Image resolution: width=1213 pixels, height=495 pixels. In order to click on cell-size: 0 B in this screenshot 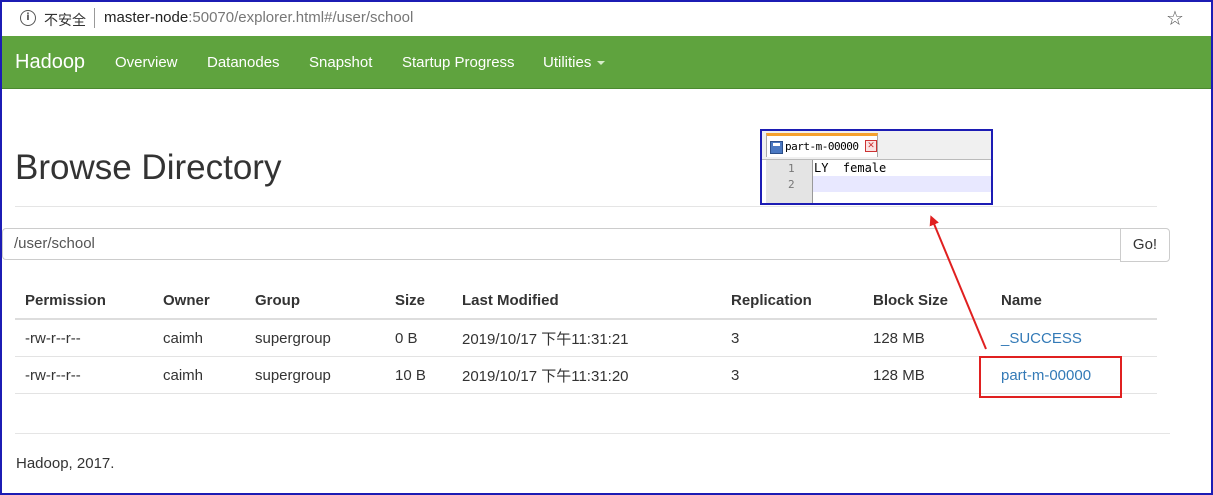, I will do `click(418, 338)`.